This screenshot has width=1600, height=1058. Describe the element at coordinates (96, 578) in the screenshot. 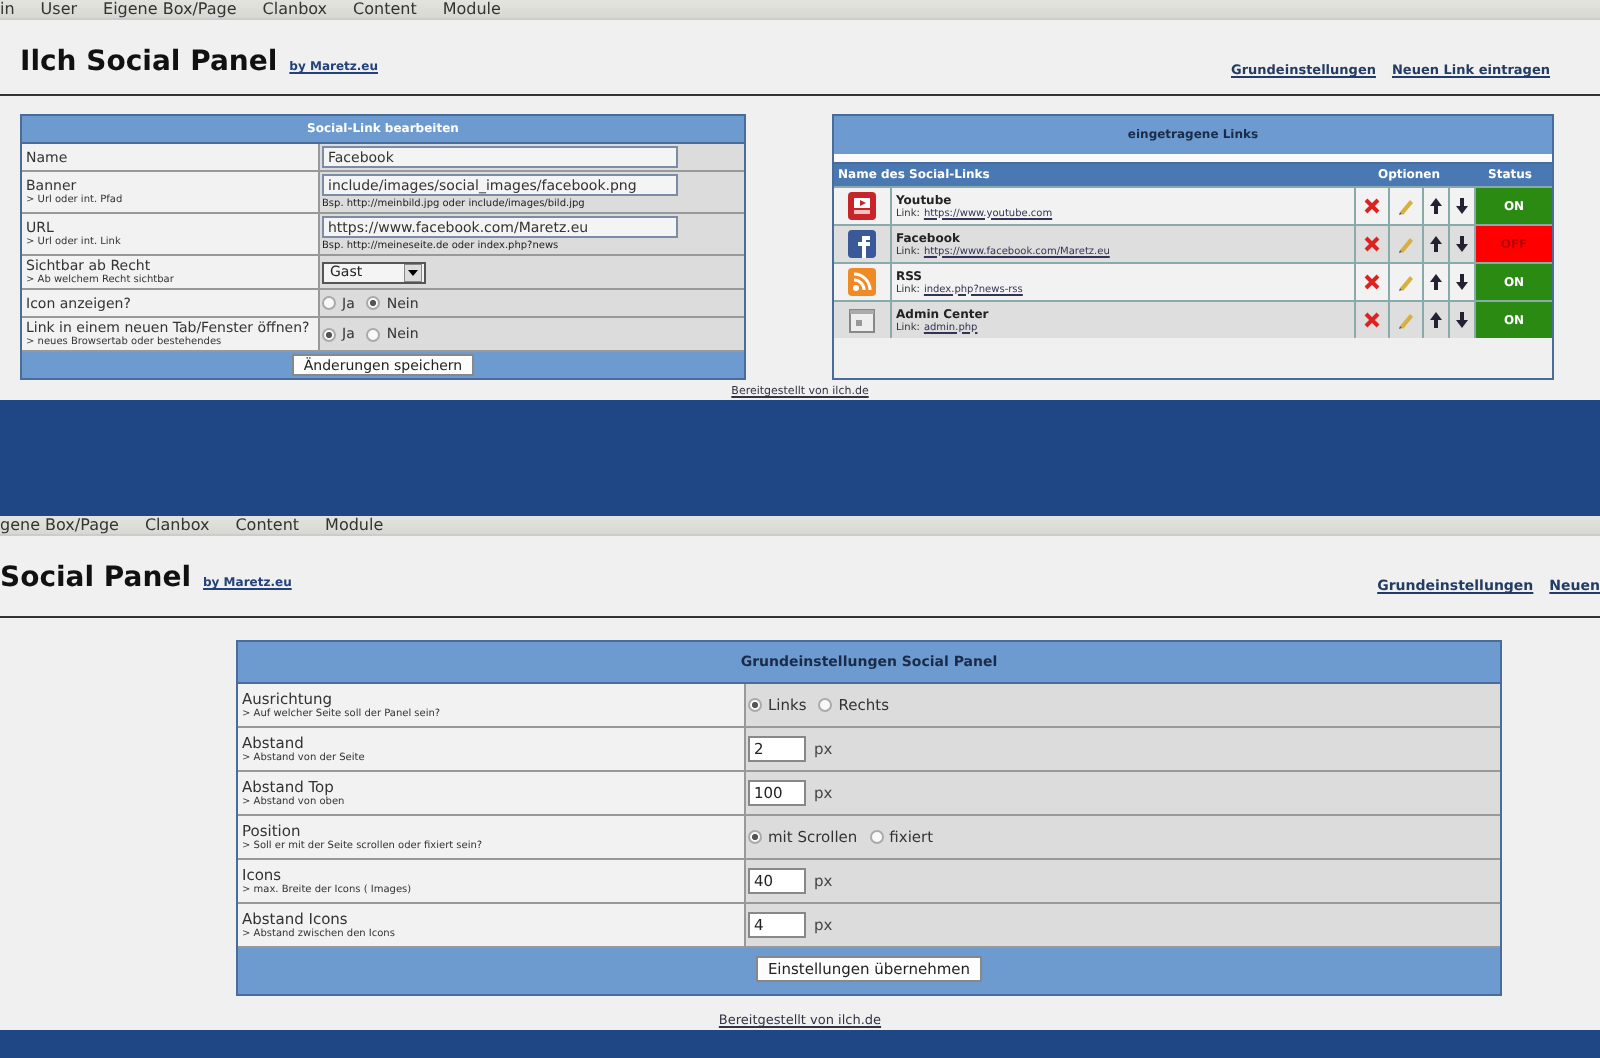

I see `page-title: Social Panel` at that location.